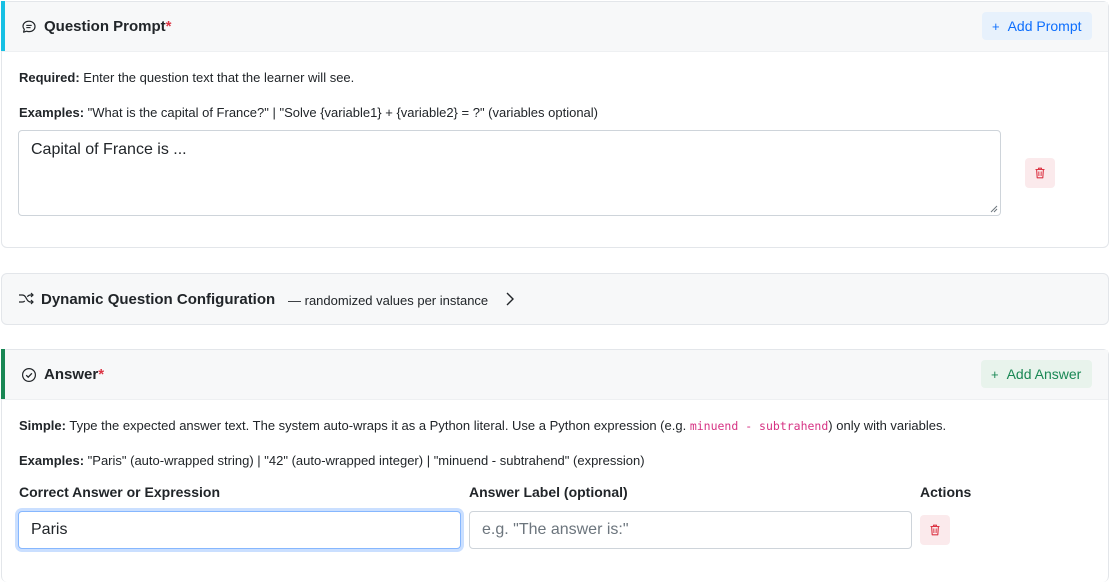  What do you see at coordinates (388, 300) in the screenshot?
I see `dynamic-config-subtitle: — randomized values per instance` at bounding box center [388, 300].